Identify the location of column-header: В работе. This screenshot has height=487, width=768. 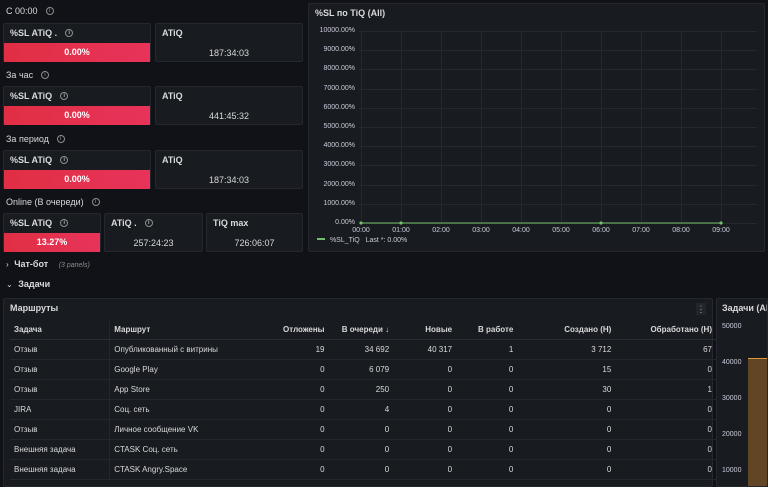
(487, 330).